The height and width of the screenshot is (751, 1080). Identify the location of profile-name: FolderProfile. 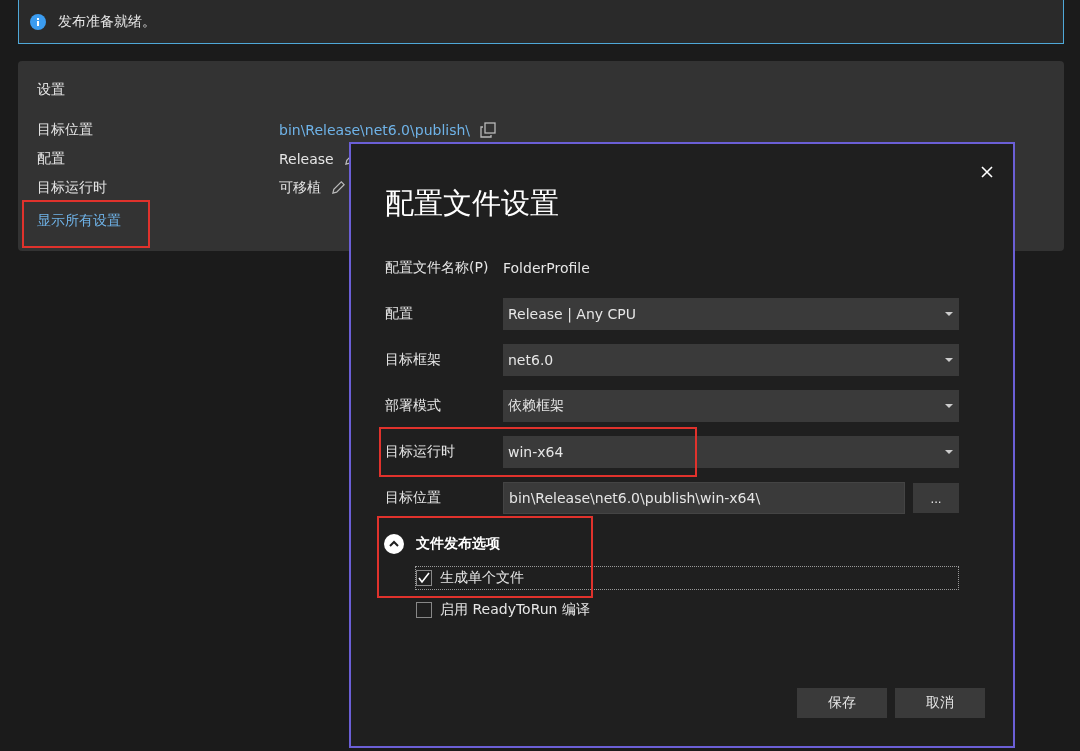
(546, 268).